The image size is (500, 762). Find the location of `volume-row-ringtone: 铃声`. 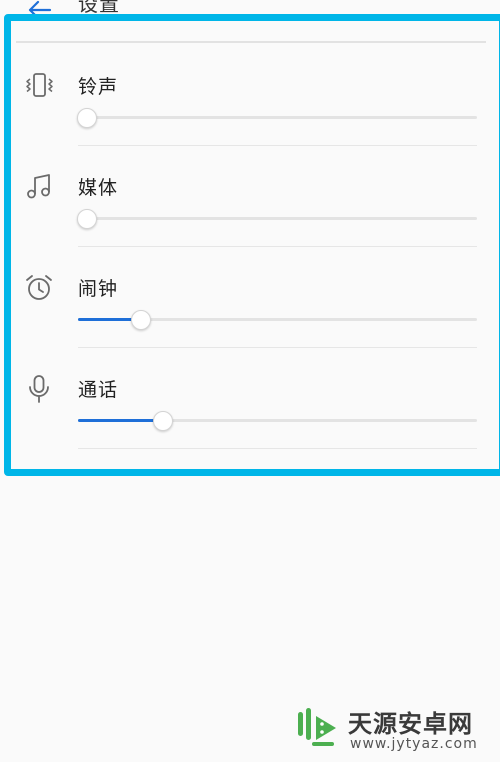

volume-row-ringtone: 铃声 is located at coordinates (250, 94).